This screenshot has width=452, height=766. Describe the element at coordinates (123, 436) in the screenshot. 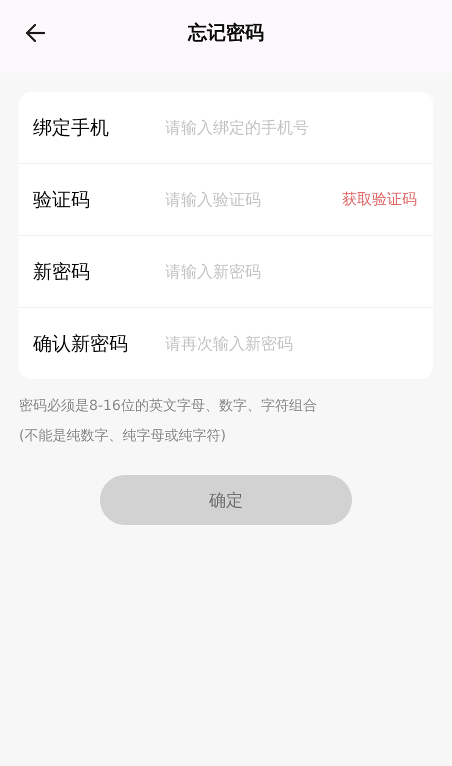

I see `password-hint: (不能是纯数字、纯字母或纯字符)` at that location.